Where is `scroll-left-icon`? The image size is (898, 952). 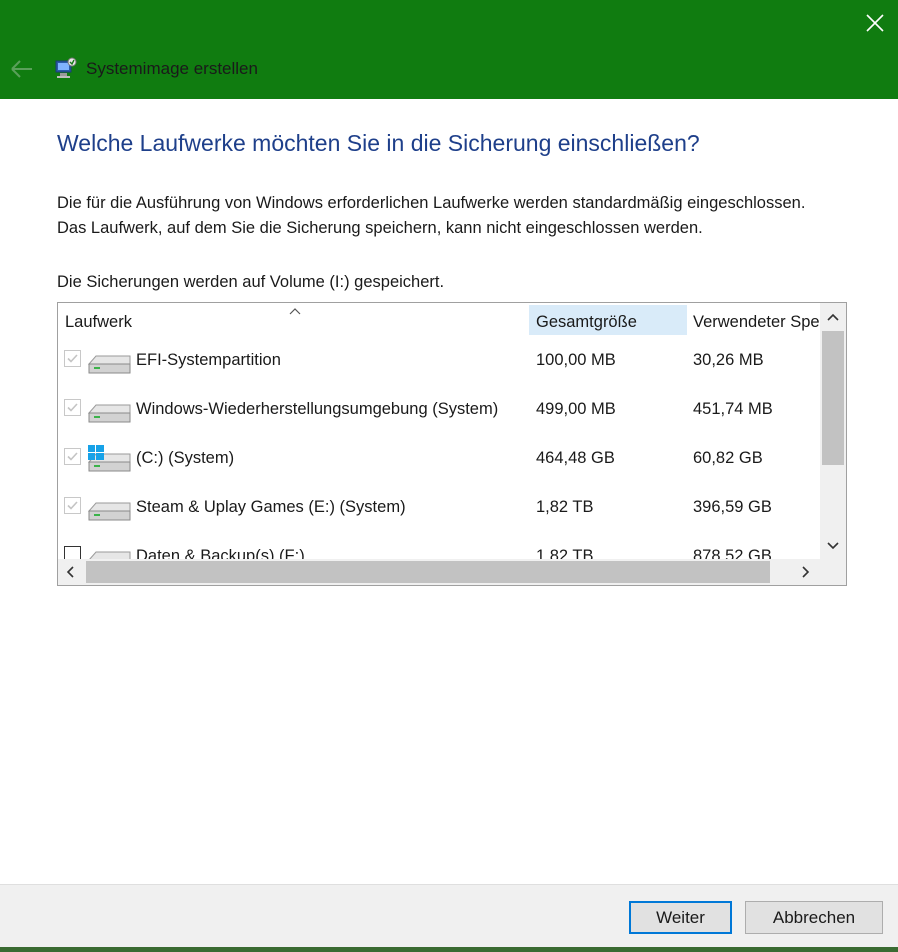 scroll-left-icon is located at coordinates (71, 572).